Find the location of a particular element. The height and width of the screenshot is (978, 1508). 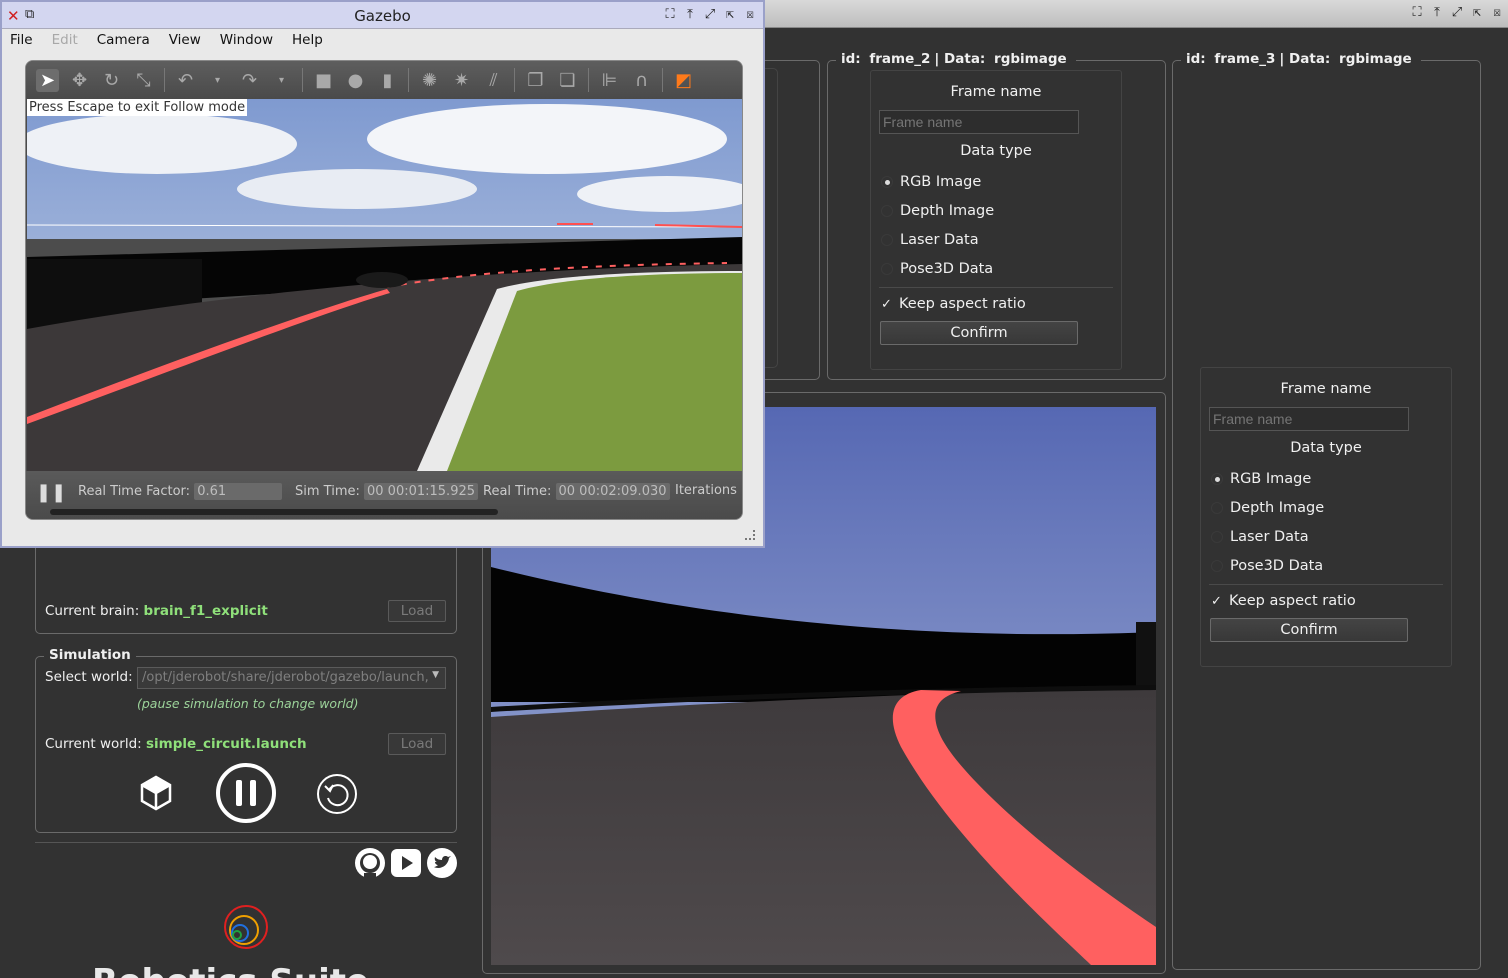

undo-icon: ↶ is located at coordinates (185, 80).